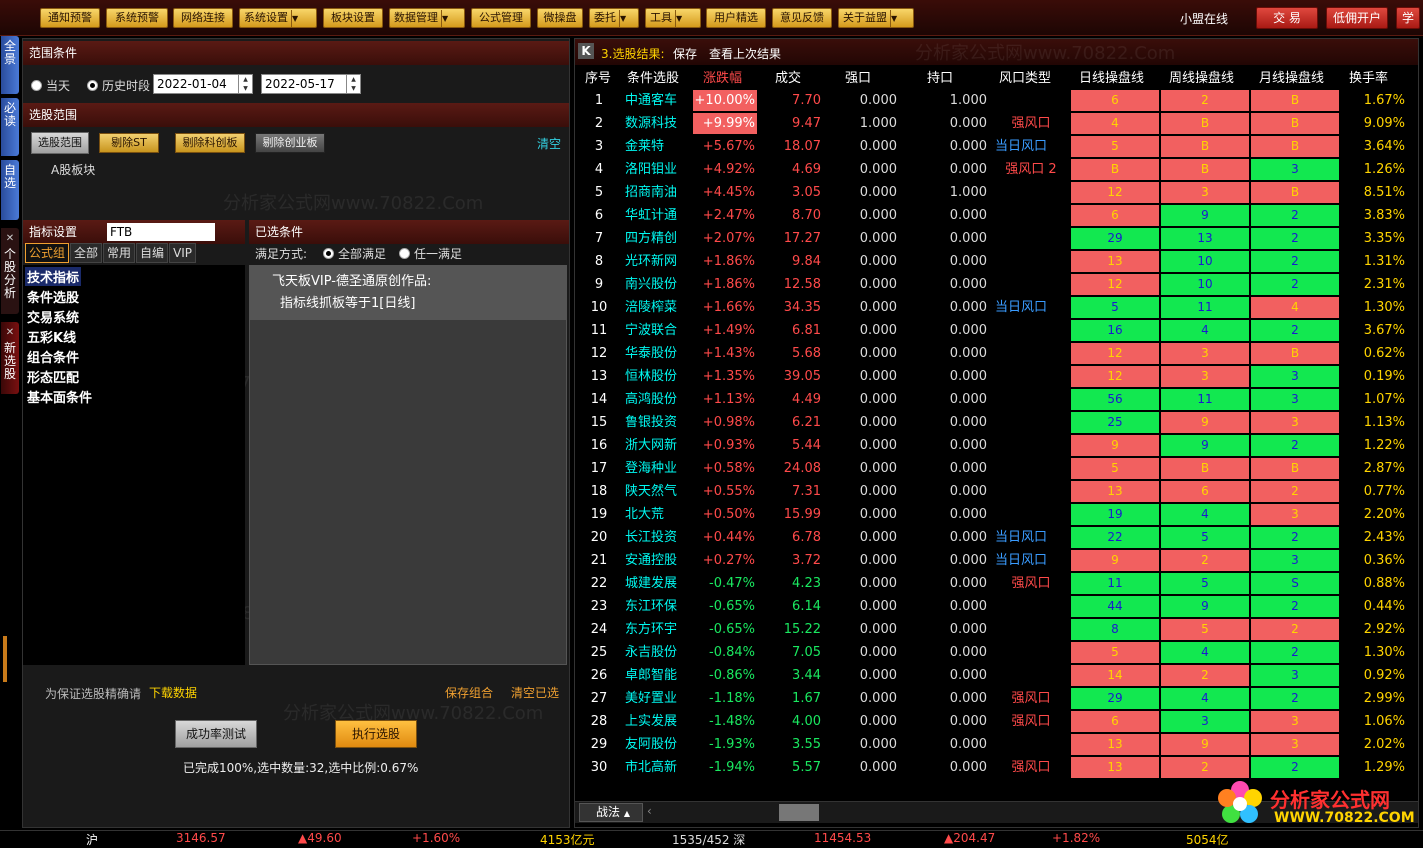 The height and width of the screenshot is (848, 1423). Describe the element at coordinates (996, 307) in the screenshot. I see `table-row: 10 涪陵榨菜 +1.66% 34.35 0.000 0.000 当日风口 5 11 4 1.30%` at that location.